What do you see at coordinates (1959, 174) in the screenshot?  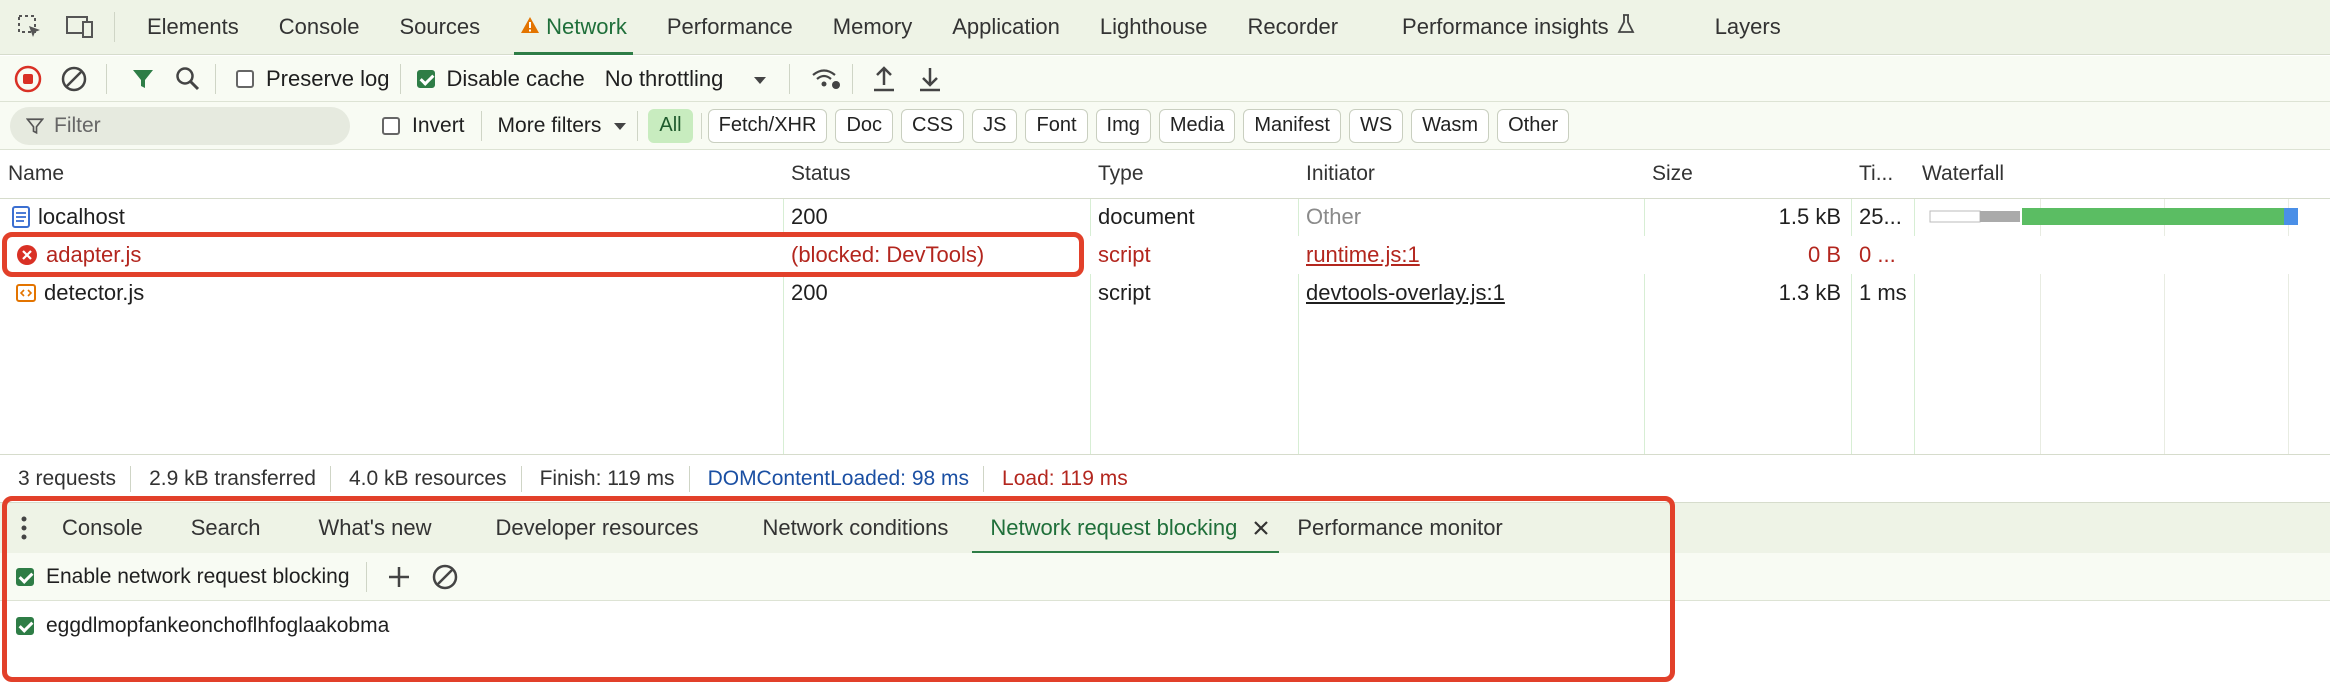 I see `header-waterfall: Waterfall` at bounding box center [1959, 174].